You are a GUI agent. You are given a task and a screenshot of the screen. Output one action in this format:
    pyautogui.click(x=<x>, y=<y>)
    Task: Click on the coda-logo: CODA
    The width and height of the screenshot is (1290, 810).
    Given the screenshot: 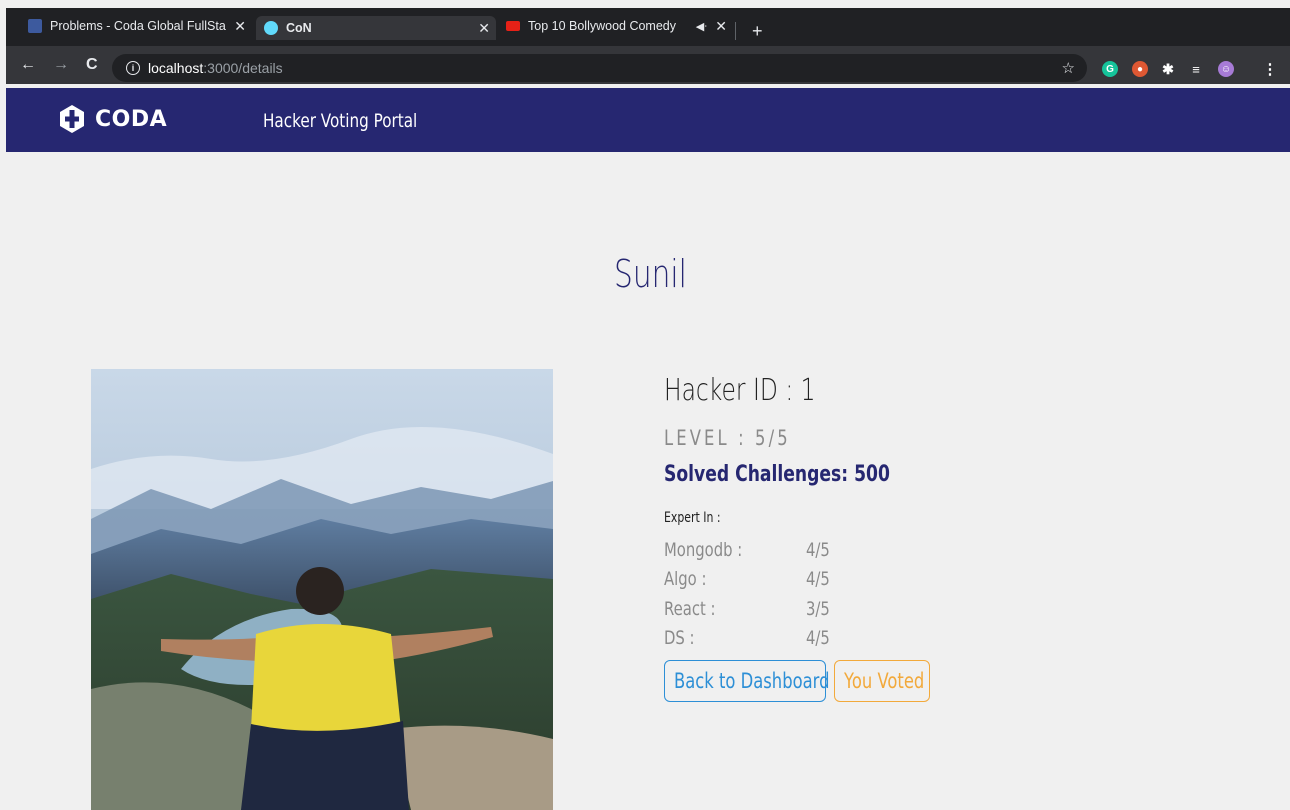 What is the action you would take?
    pyautogui.click(x=112, y=119)
    